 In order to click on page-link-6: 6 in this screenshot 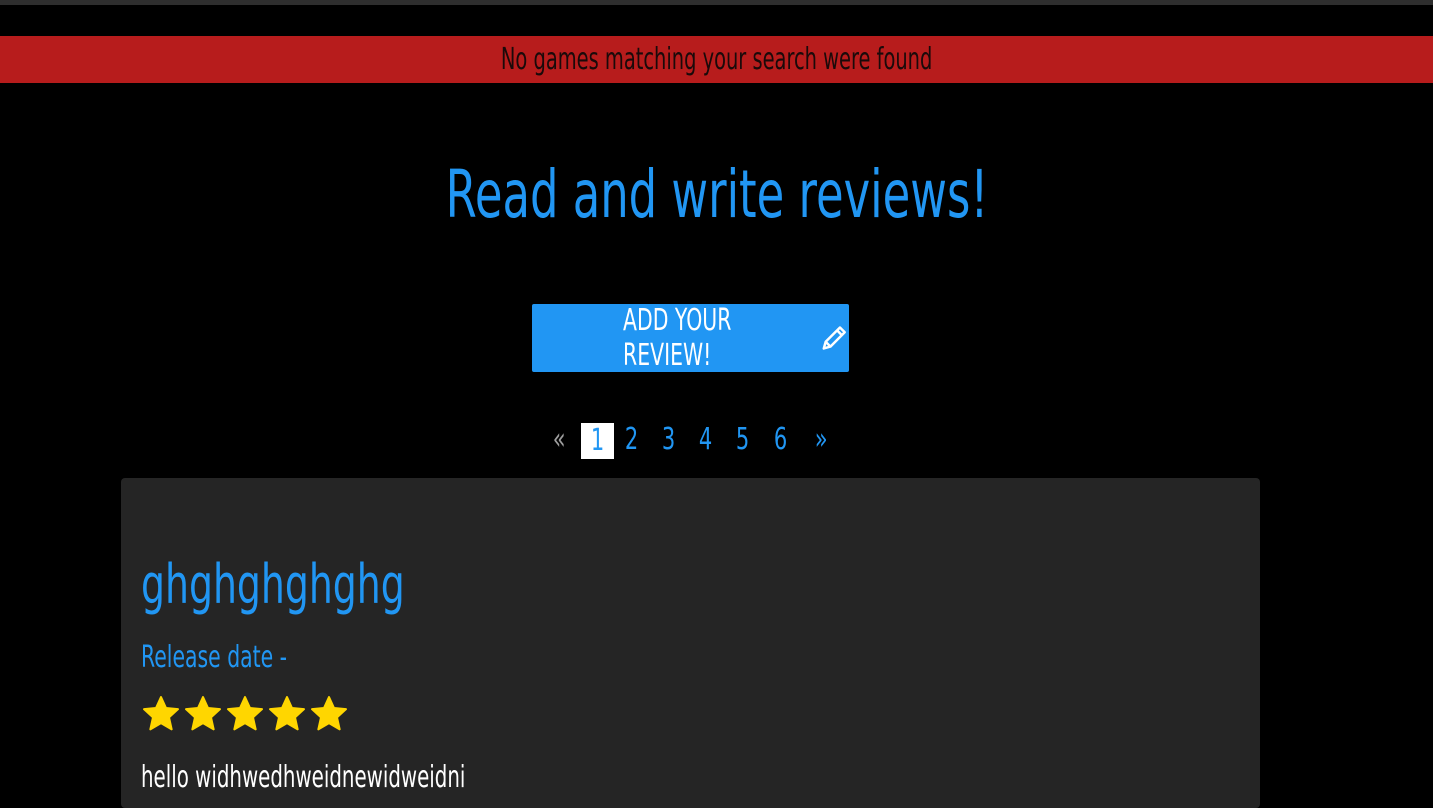, I will do `click(781, 440)`.